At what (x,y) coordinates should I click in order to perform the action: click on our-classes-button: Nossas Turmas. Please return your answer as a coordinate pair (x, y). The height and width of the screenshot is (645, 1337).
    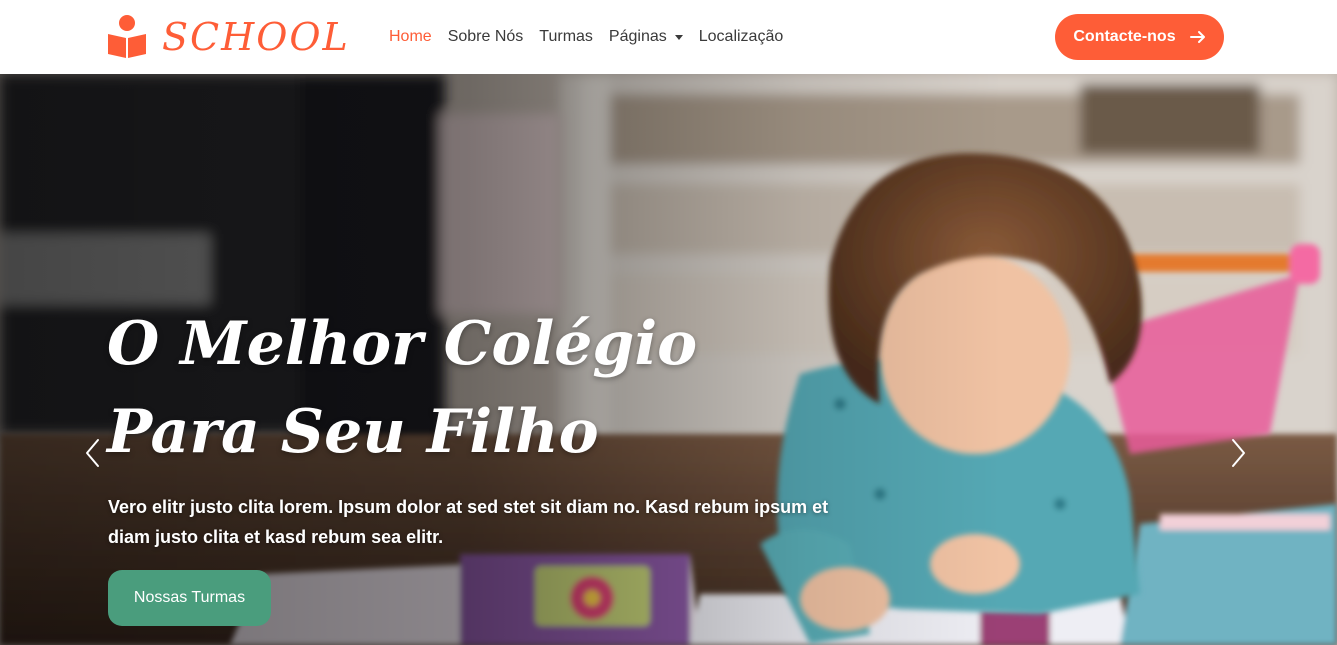
    Looking at the image, I should click on (189, 598).